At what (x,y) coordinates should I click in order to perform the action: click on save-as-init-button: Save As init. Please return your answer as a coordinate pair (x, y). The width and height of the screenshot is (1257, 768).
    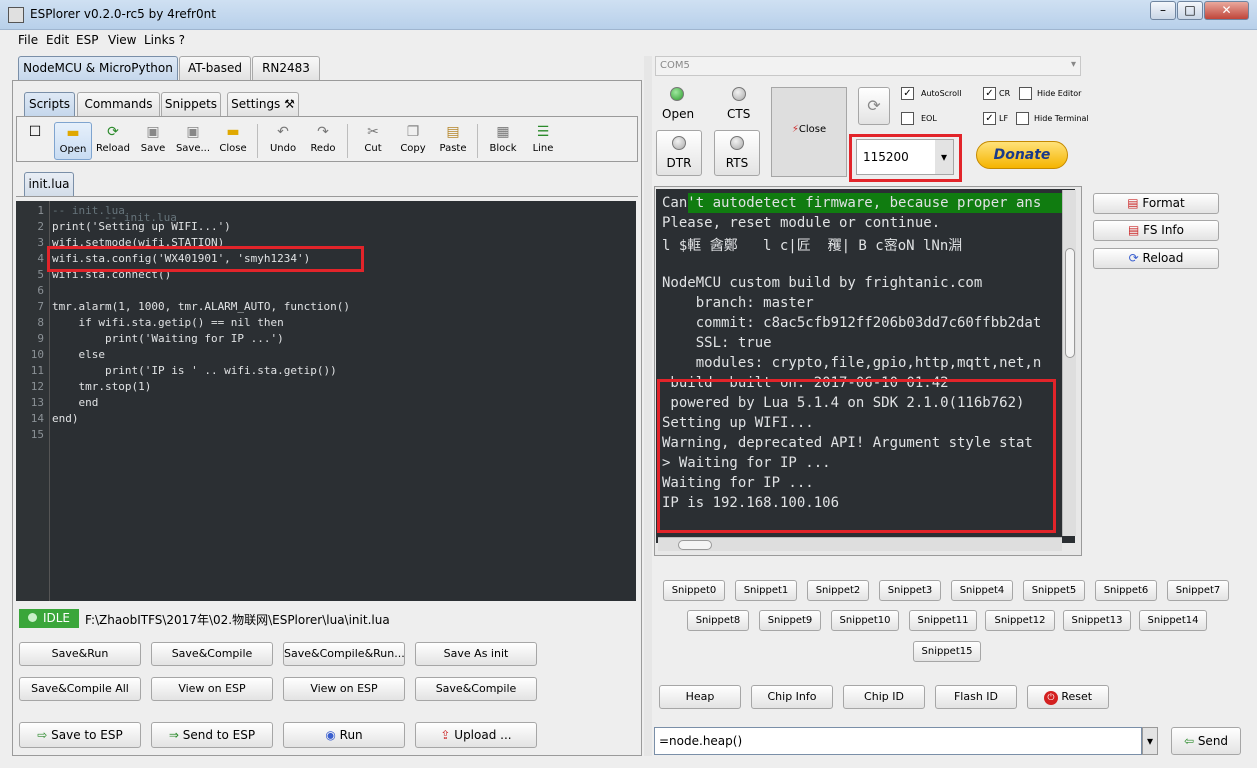
    Looking at the image, I should click on (476, 654).